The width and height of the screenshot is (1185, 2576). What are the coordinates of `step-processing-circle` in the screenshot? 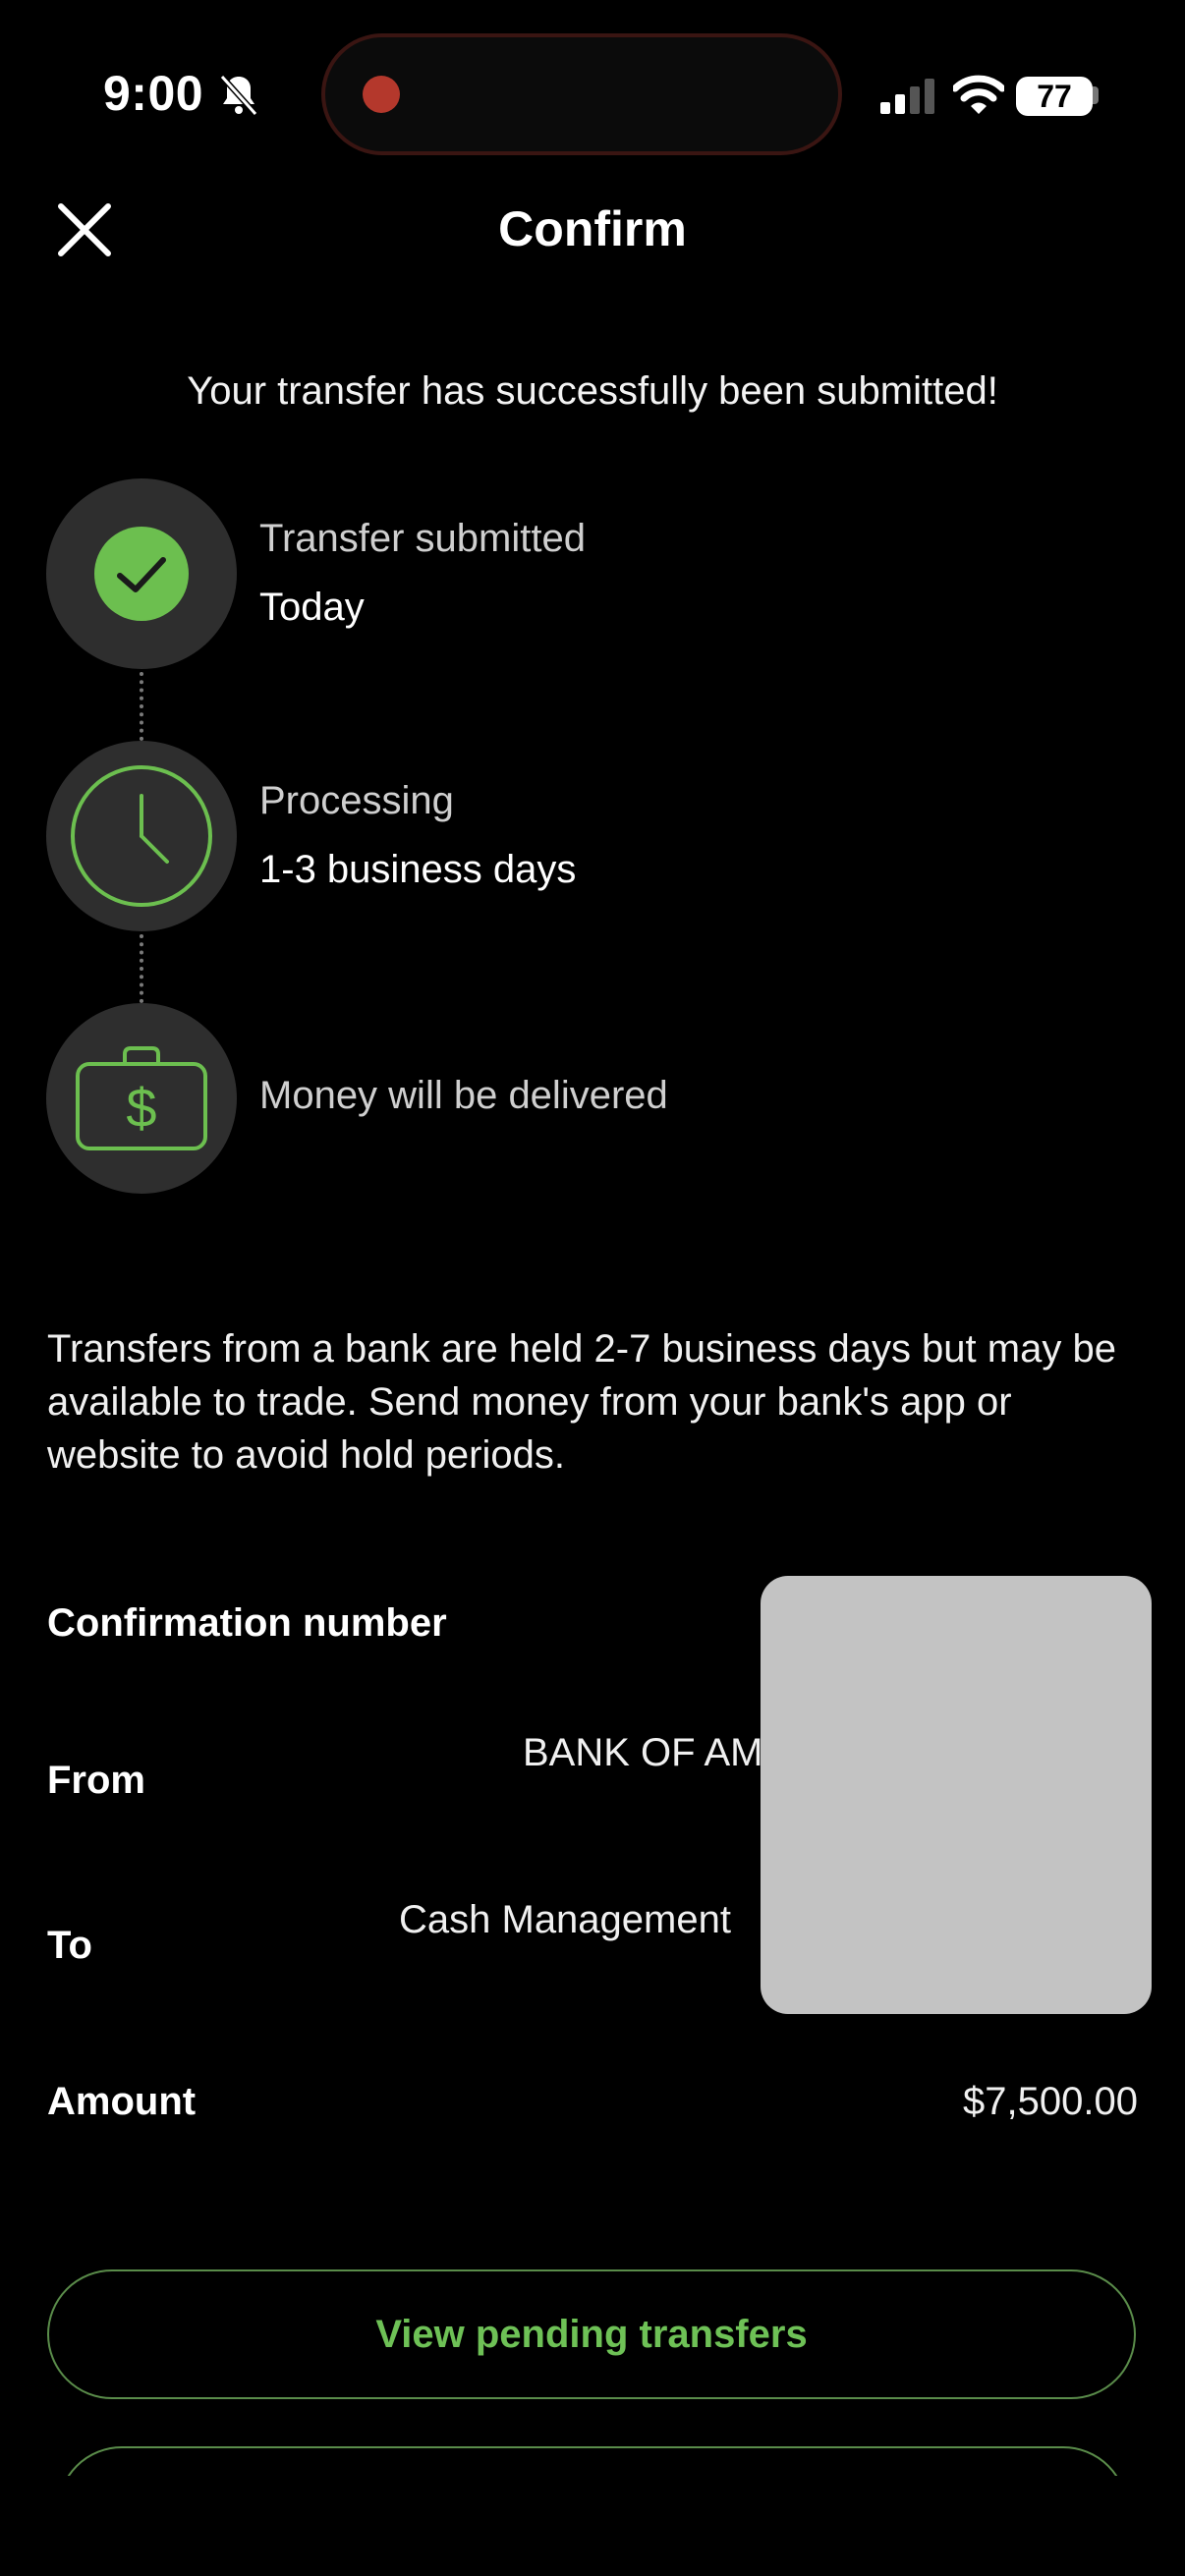 It's located at (141, 836).